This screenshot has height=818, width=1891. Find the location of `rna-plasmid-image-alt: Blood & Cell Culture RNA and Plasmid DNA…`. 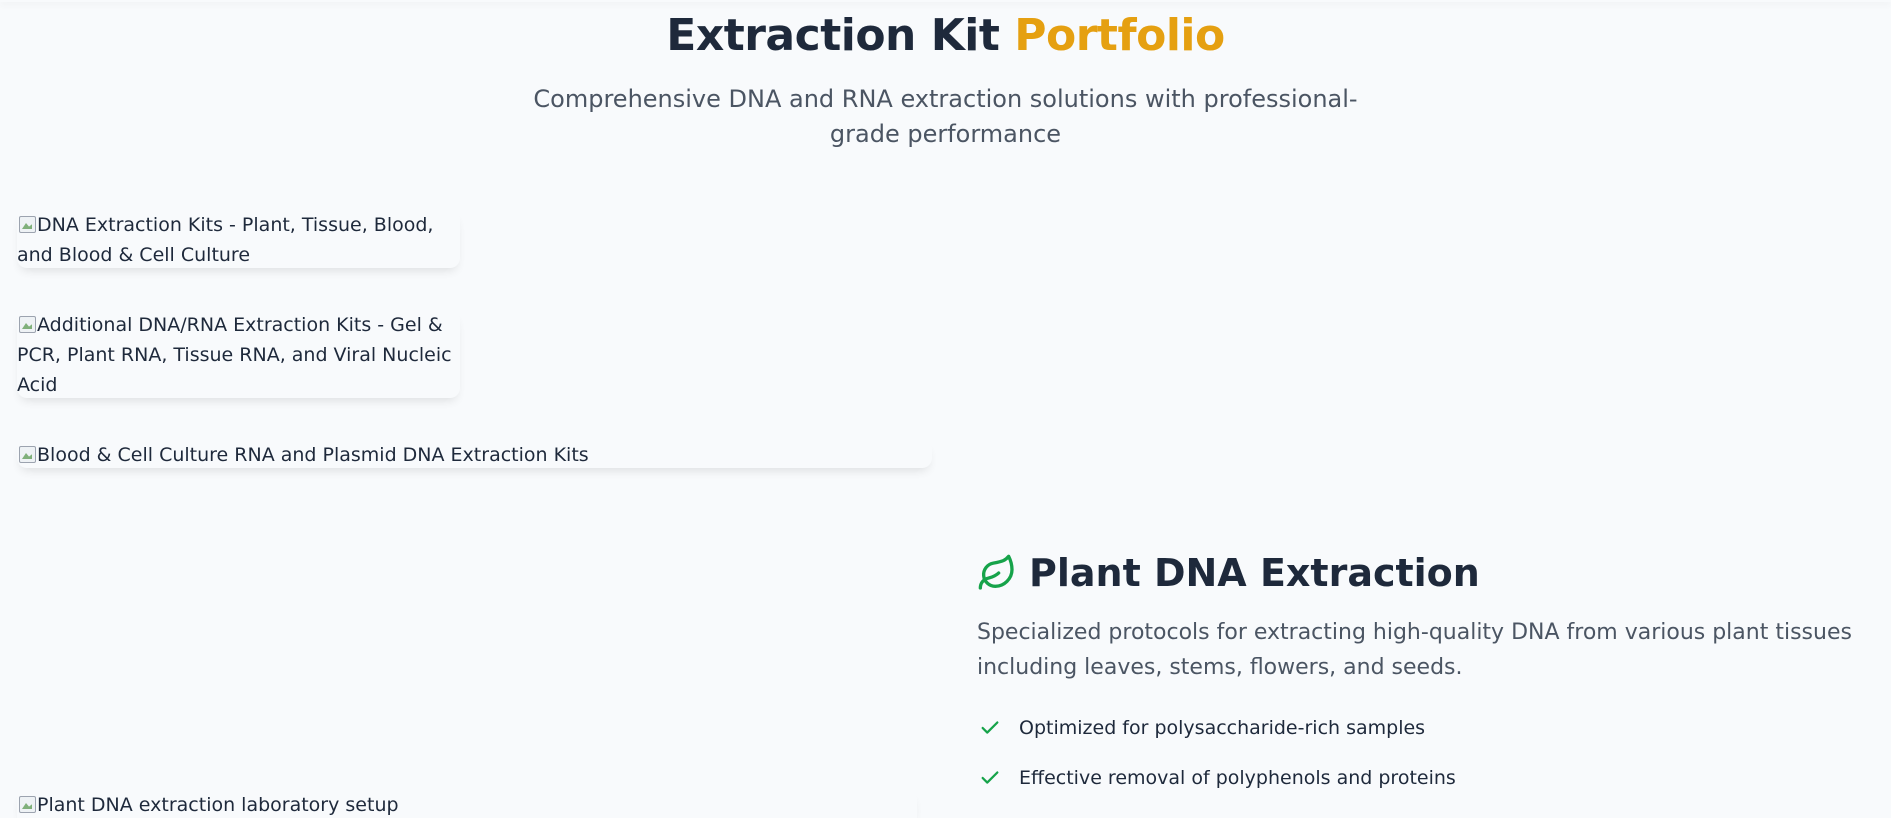

rna-plasmid-image-alt: Blood & Cell Culture RNA and Plasmid DNA… is located at coordinates (313, 455).